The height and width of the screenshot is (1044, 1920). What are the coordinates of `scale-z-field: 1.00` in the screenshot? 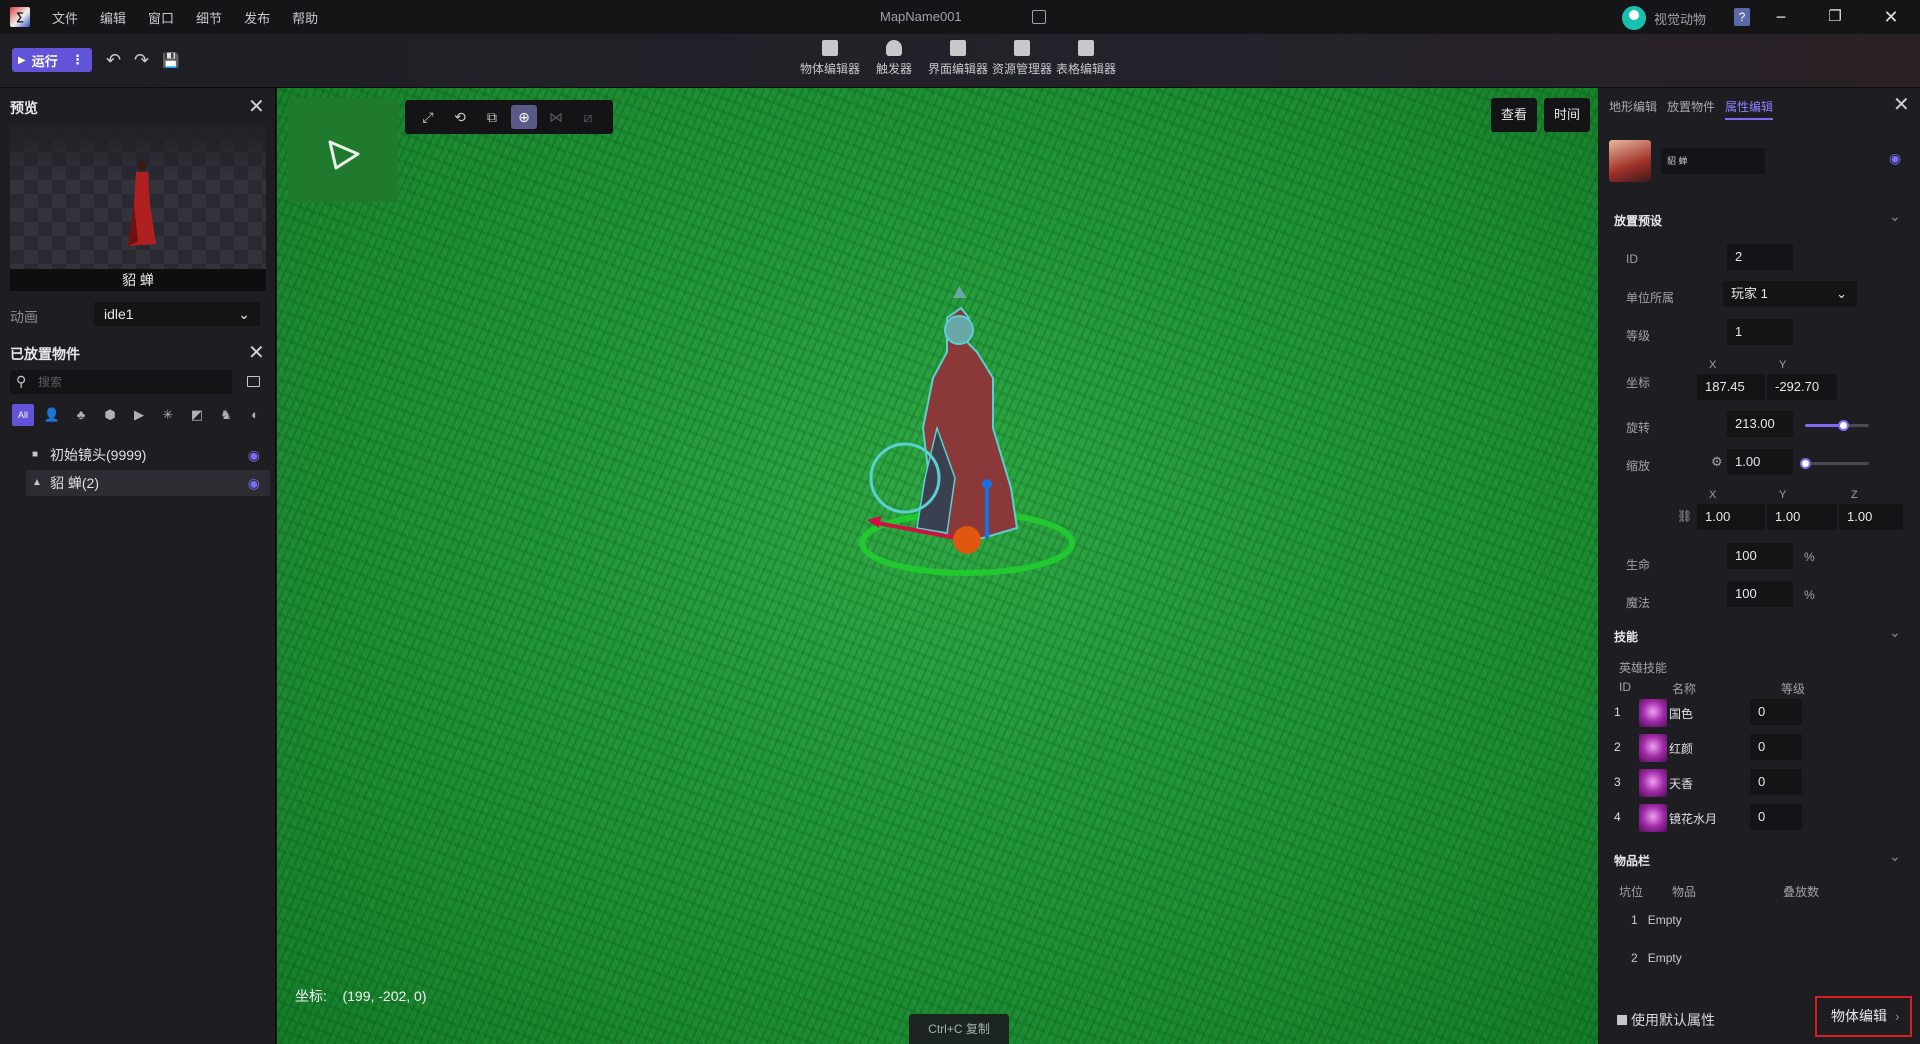 It's located at (1871, 517).